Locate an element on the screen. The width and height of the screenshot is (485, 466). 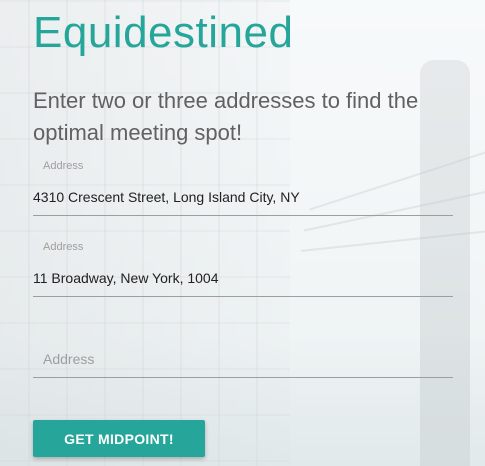
address-field-2-label: Address is located at coordinates (63, 247).